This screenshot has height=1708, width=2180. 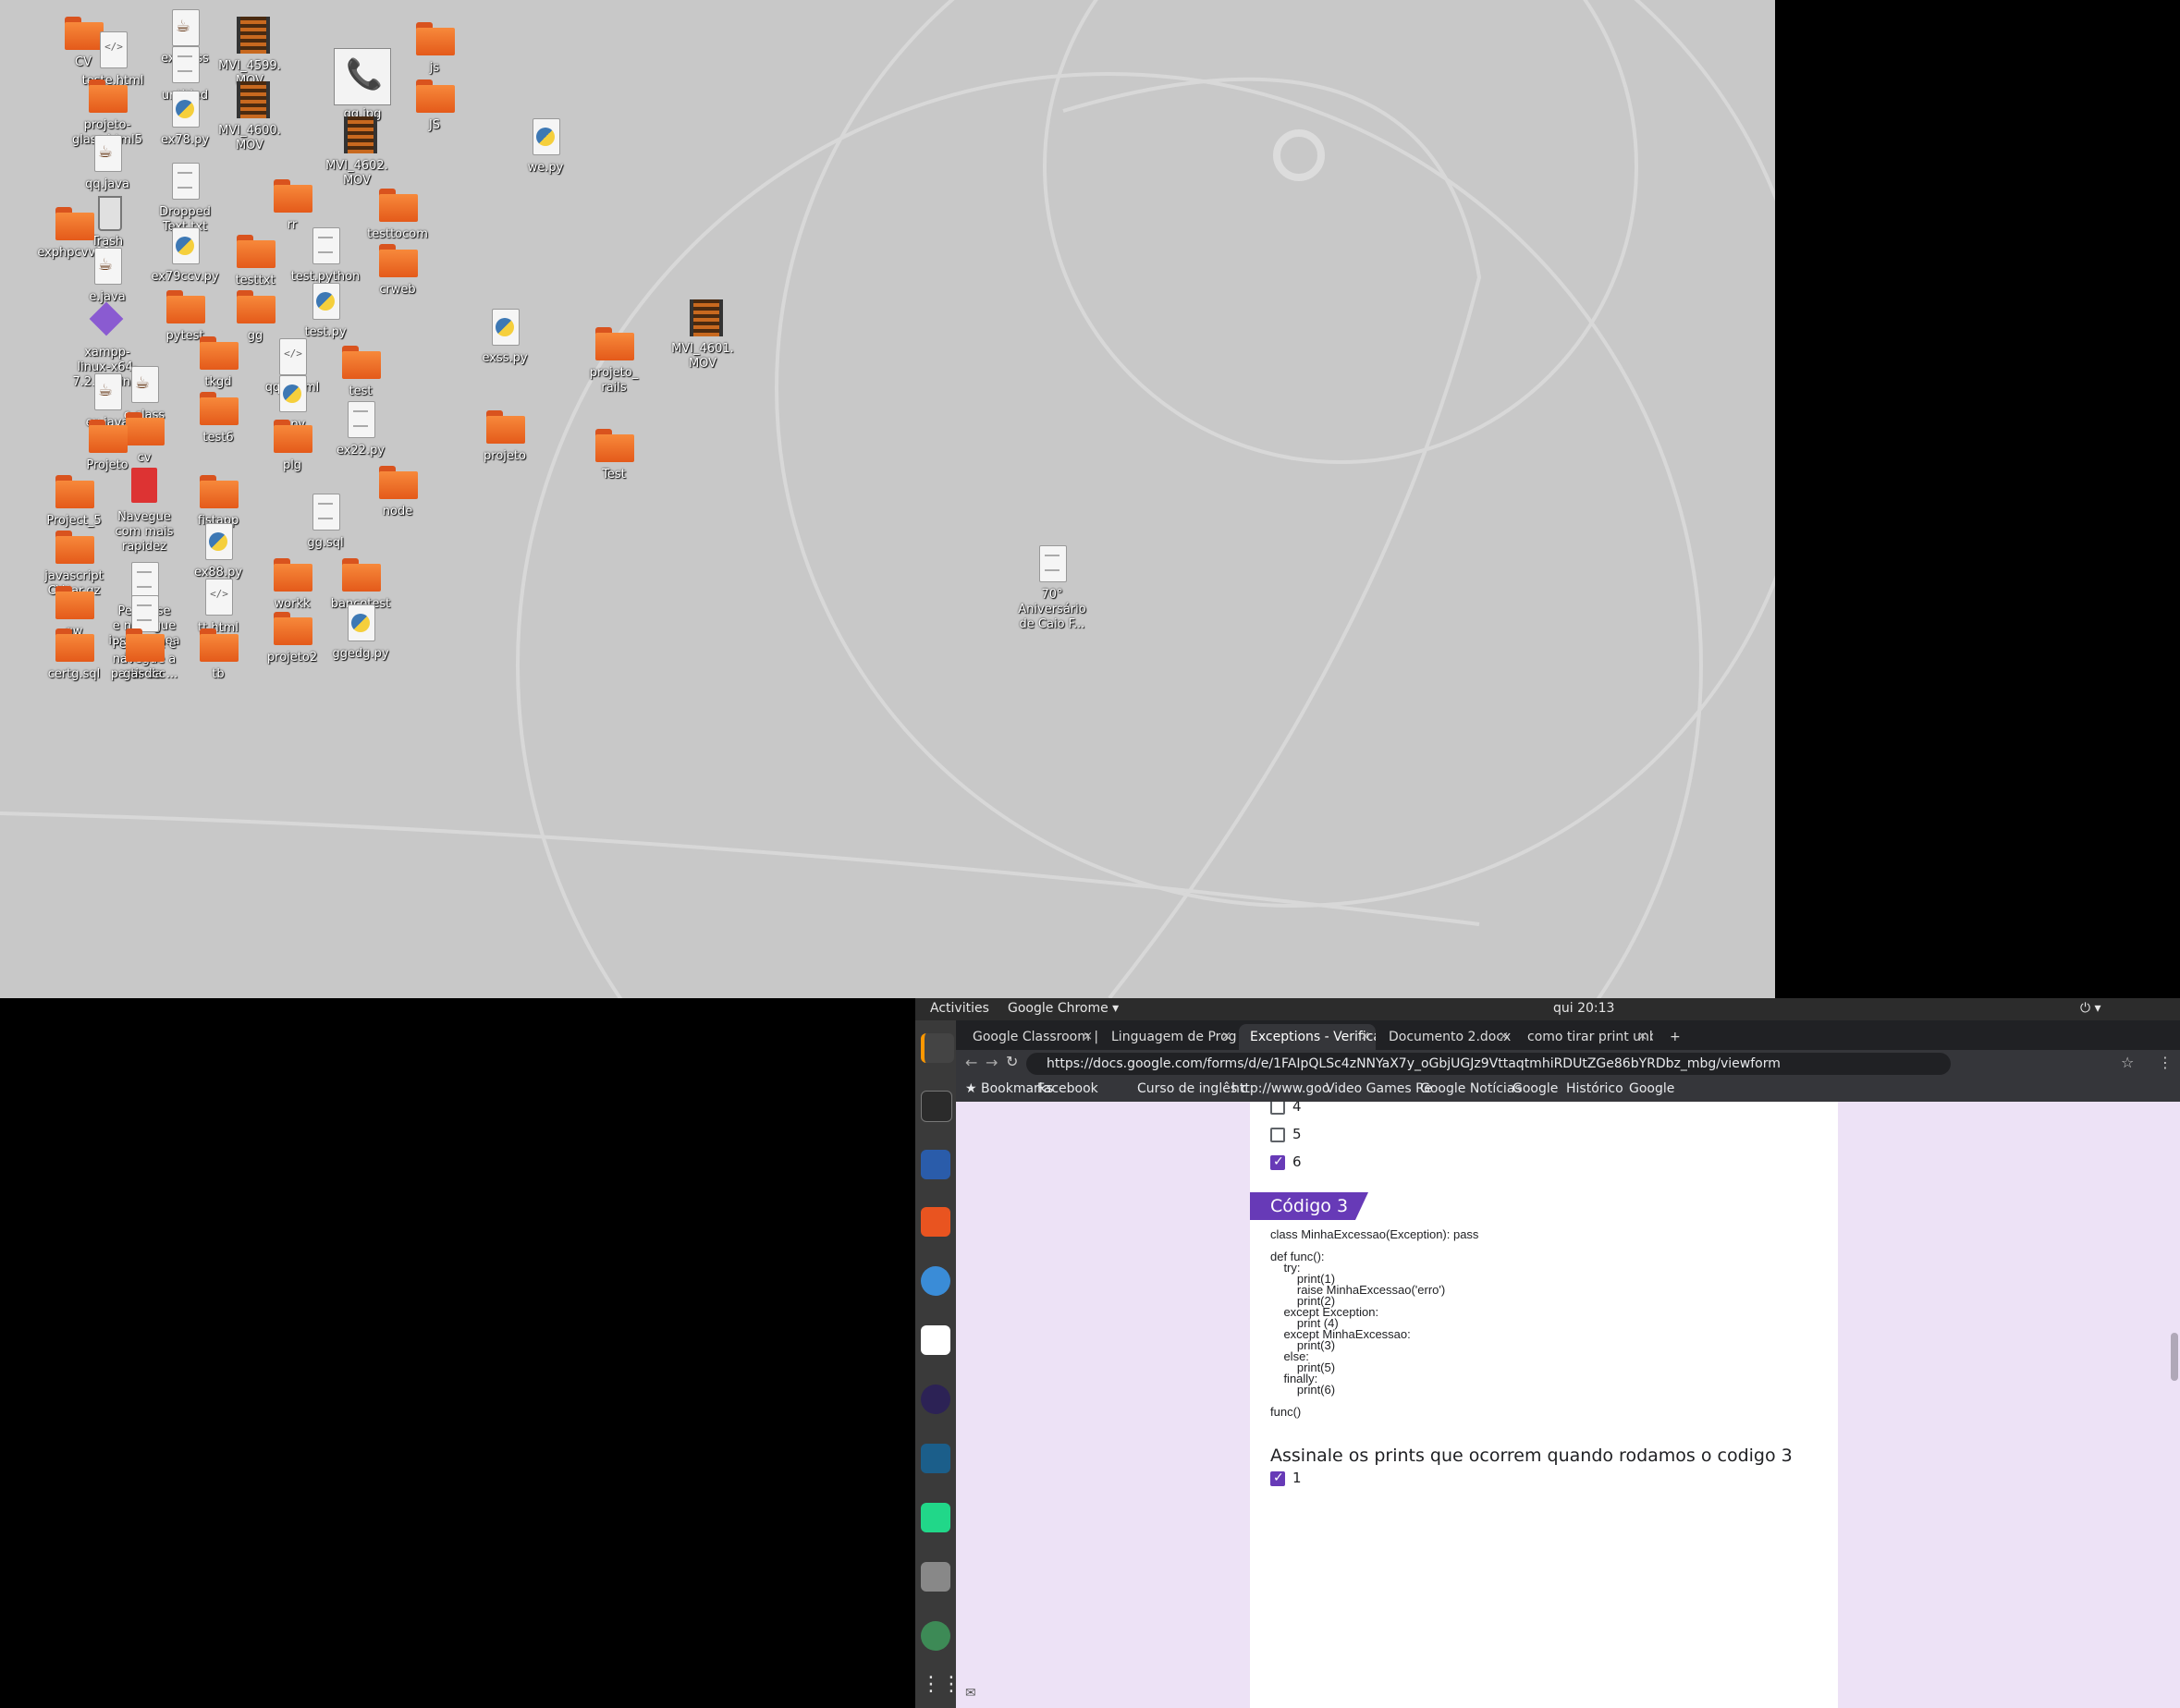 What do you see at coordinates (1297, 1478) in the screenshot?
I see `option-label: 1` at bounding box center [1297, 1478].